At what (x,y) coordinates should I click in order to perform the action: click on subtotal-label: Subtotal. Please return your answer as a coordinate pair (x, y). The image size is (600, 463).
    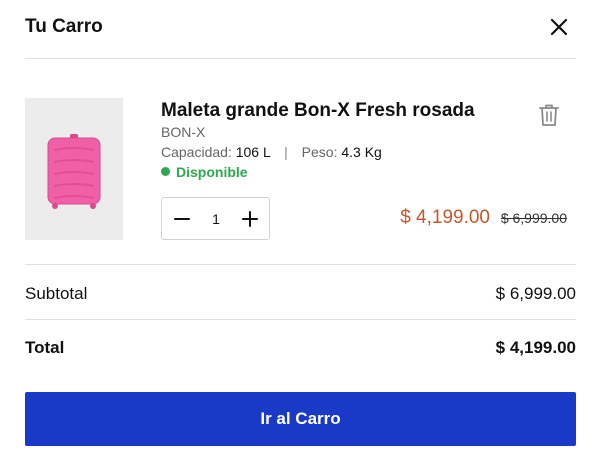
    Looking at the image, I should click on (56, 293).